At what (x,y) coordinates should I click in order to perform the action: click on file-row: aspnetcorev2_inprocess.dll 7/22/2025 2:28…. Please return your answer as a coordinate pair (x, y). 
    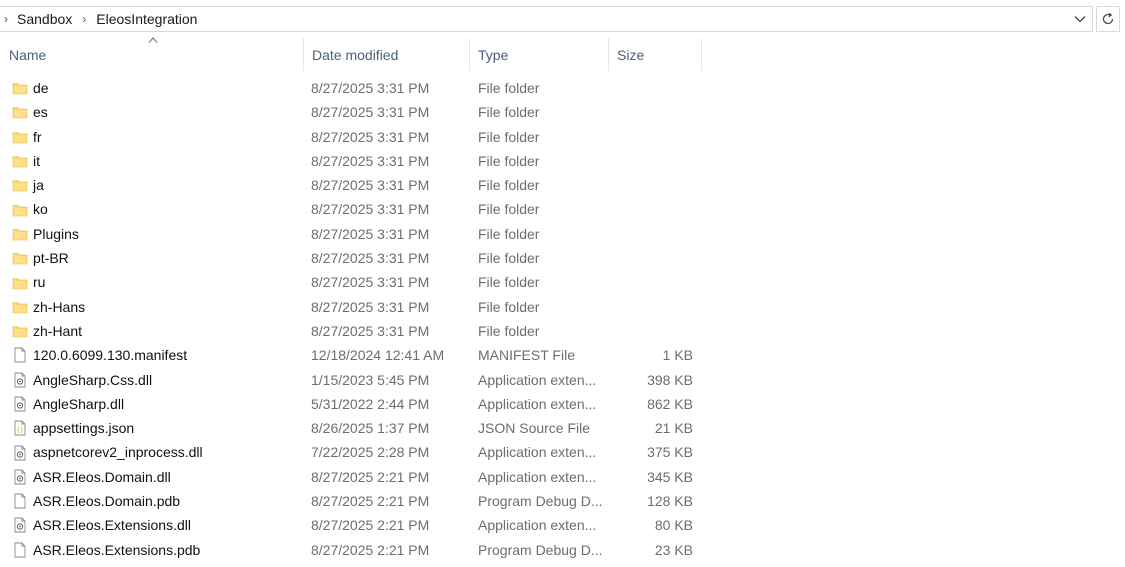
    Looking at the image, I should click on (562, 452).